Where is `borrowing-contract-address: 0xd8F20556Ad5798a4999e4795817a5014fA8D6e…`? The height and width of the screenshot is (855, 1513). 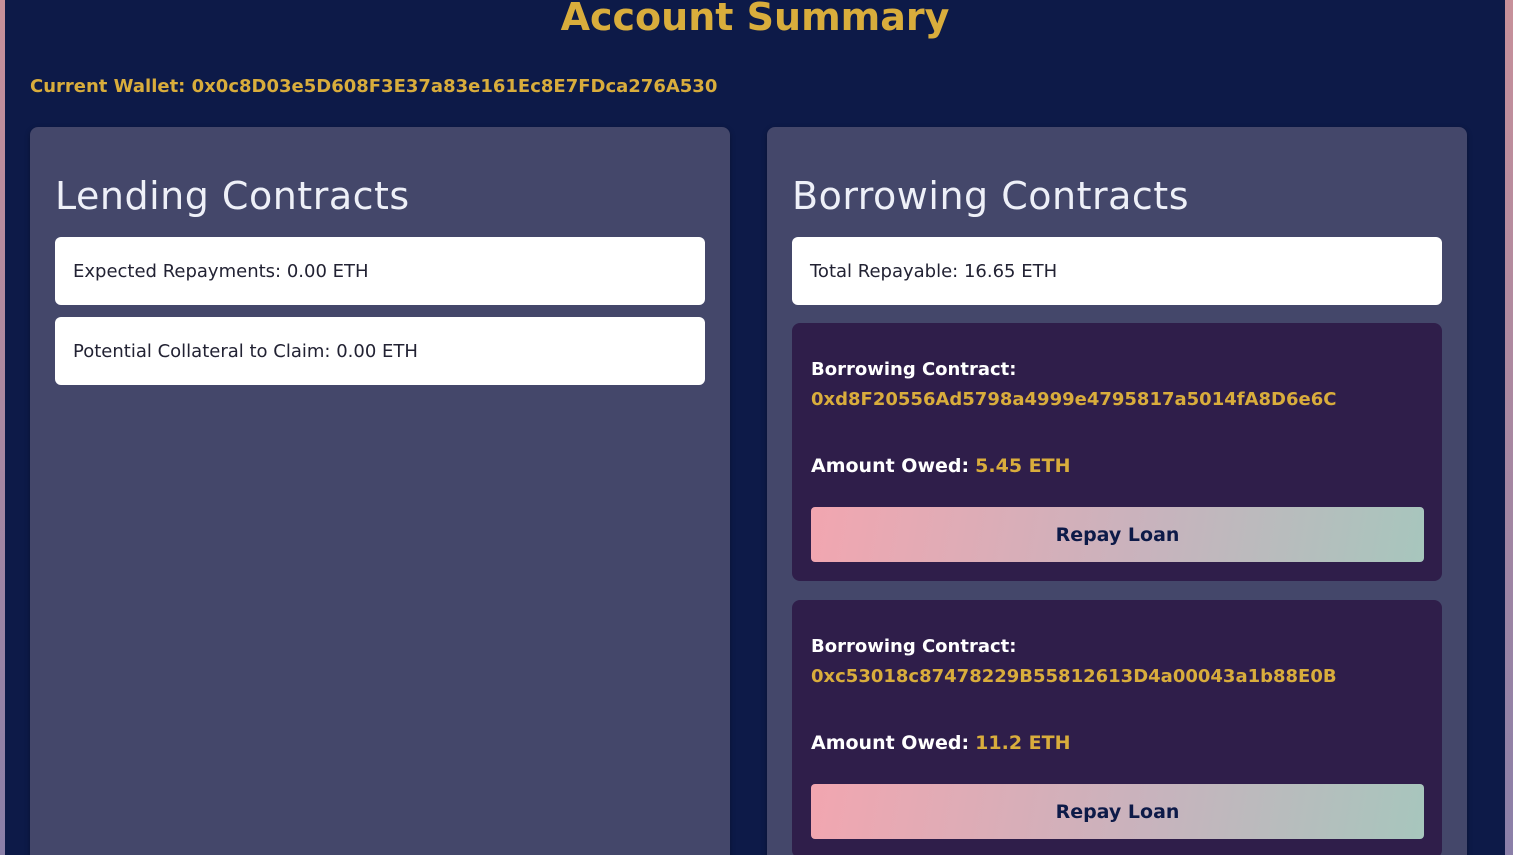 borrowing-contract-address: 0xd8F20556Ad5798a4999e4795817a5014fA8D6e… is located at coordinates (1074, 399).